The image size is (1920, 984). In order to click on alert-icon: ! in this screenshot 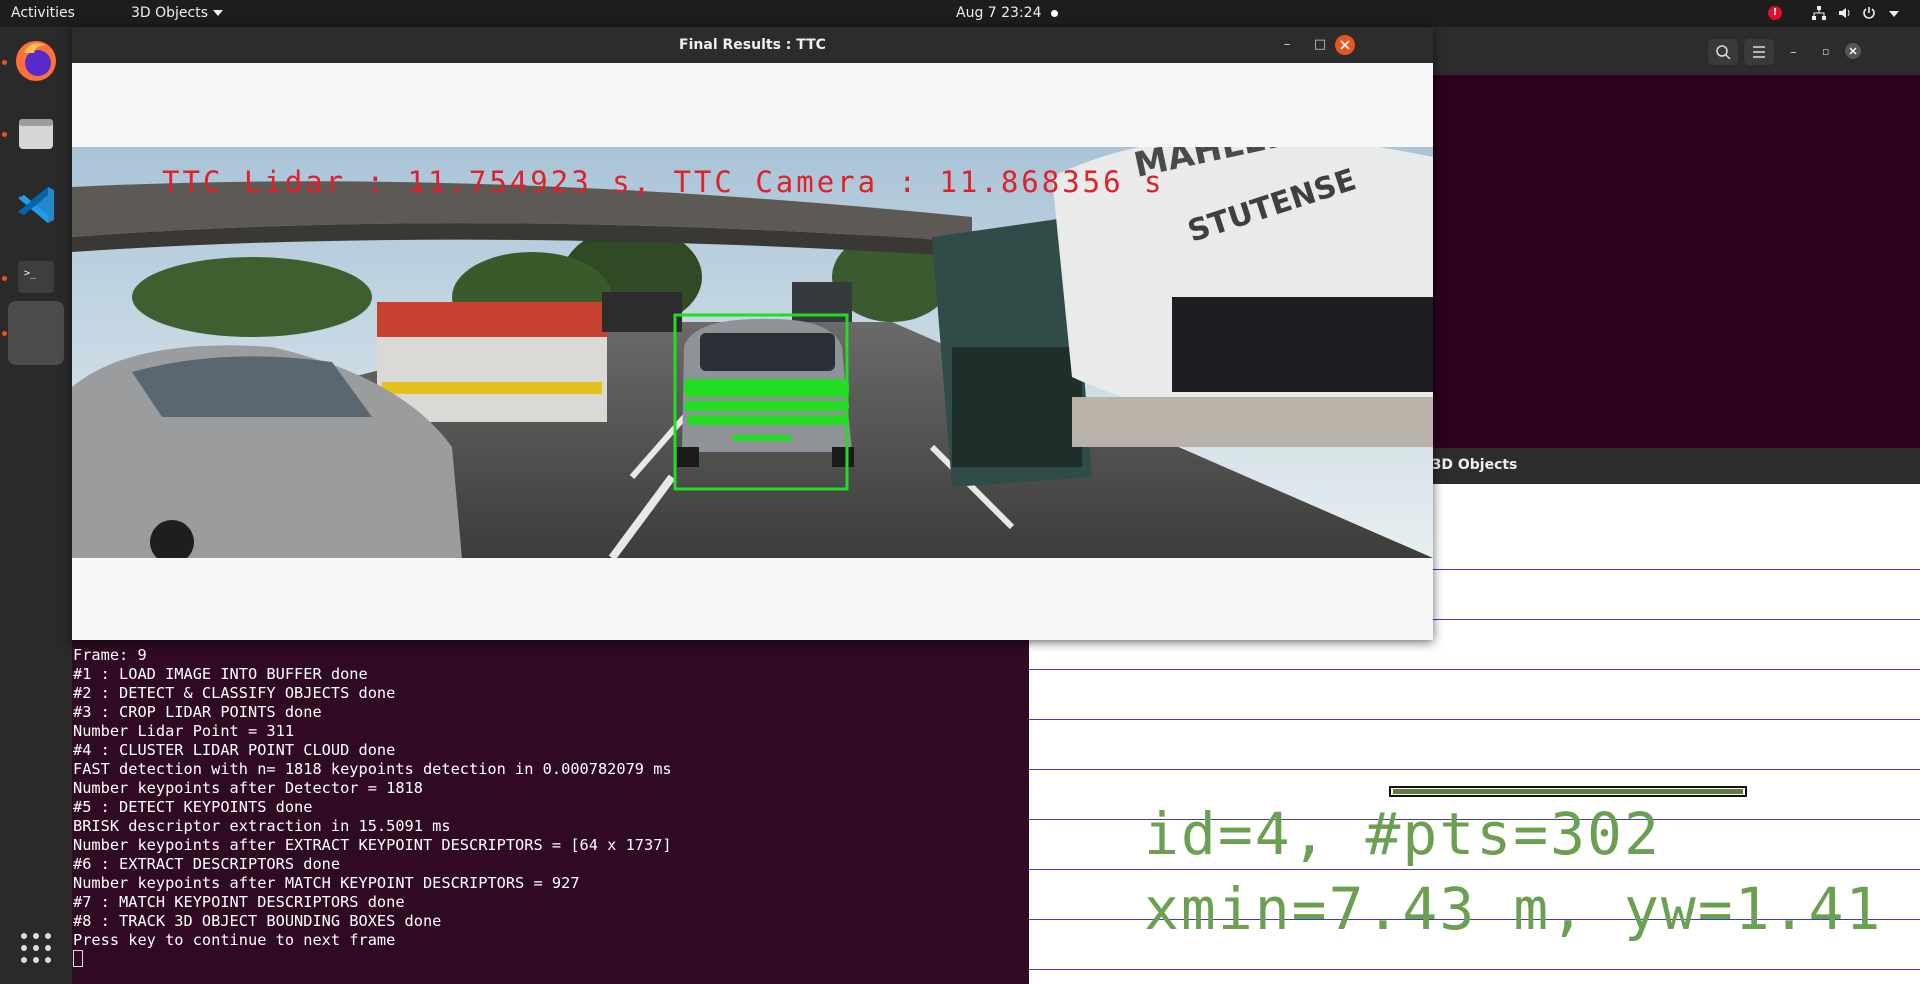, I will do `click(1775, 13)`.